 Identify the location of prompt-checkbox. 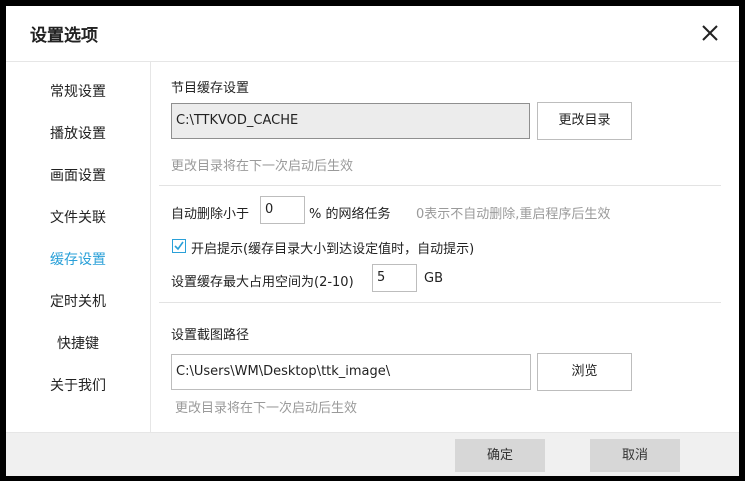
(179, 246).